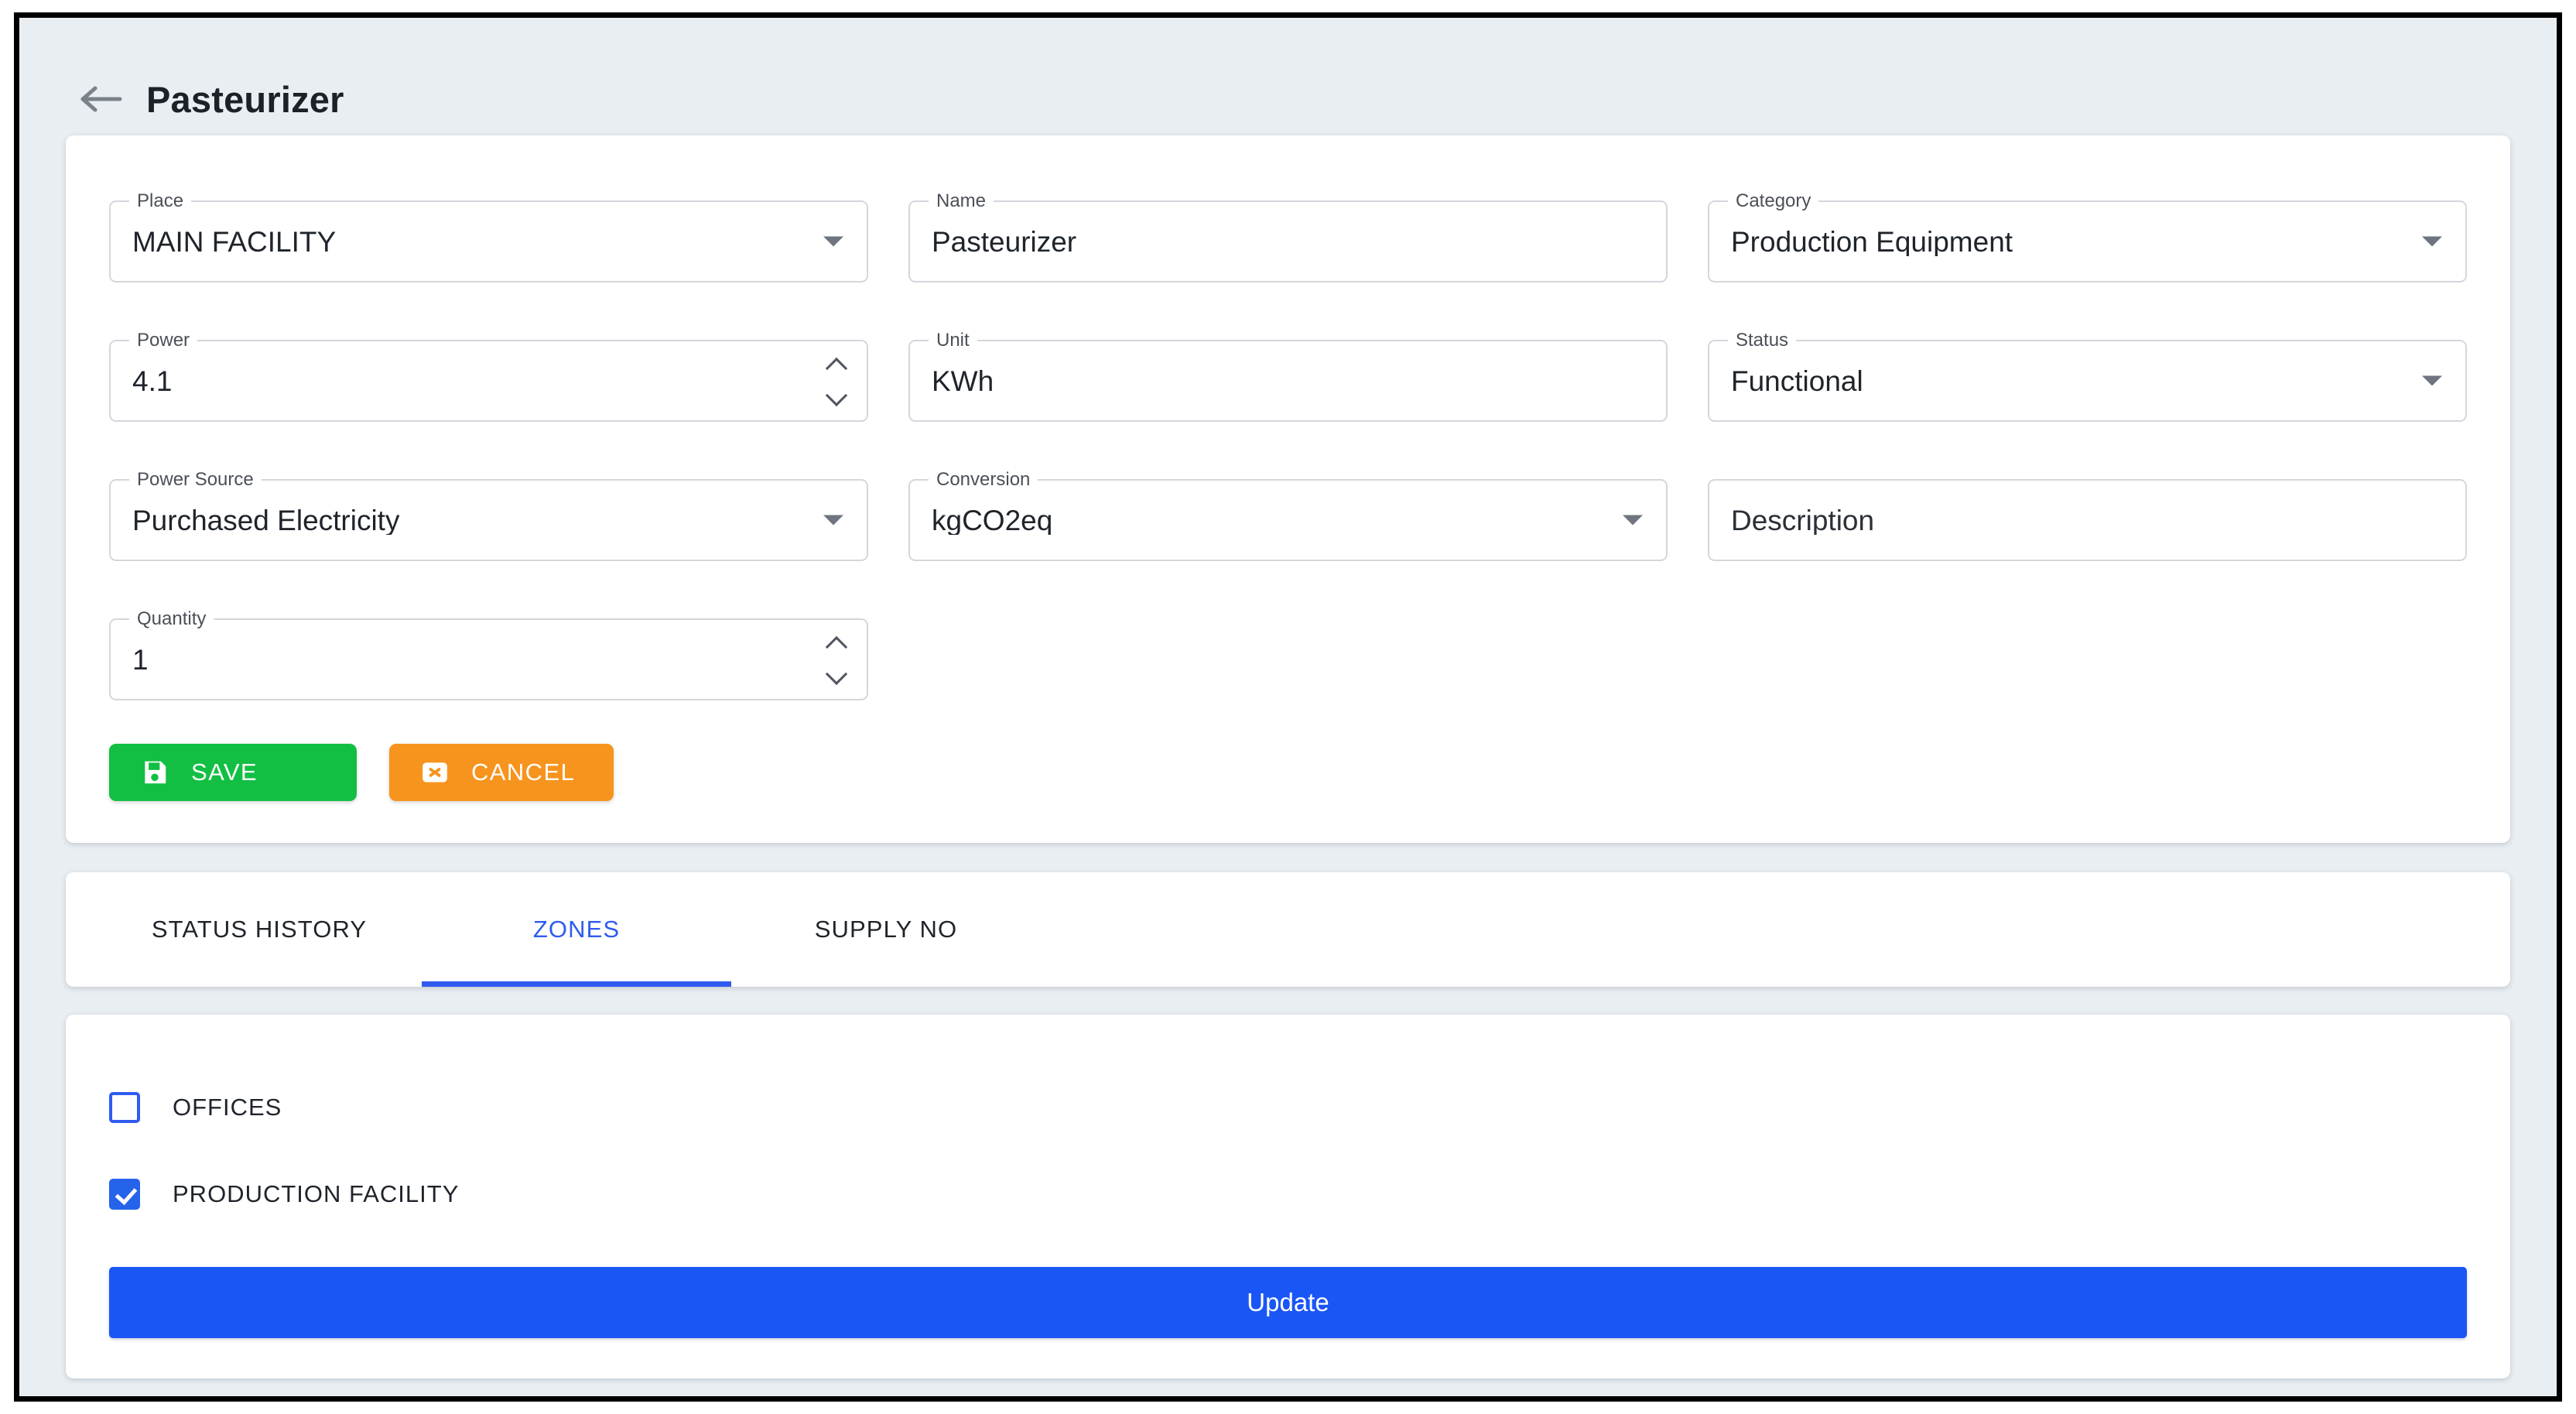 The height and width of the screenshot is (1414, 2576). I want to click on field-label: Place, so click(161, 201).